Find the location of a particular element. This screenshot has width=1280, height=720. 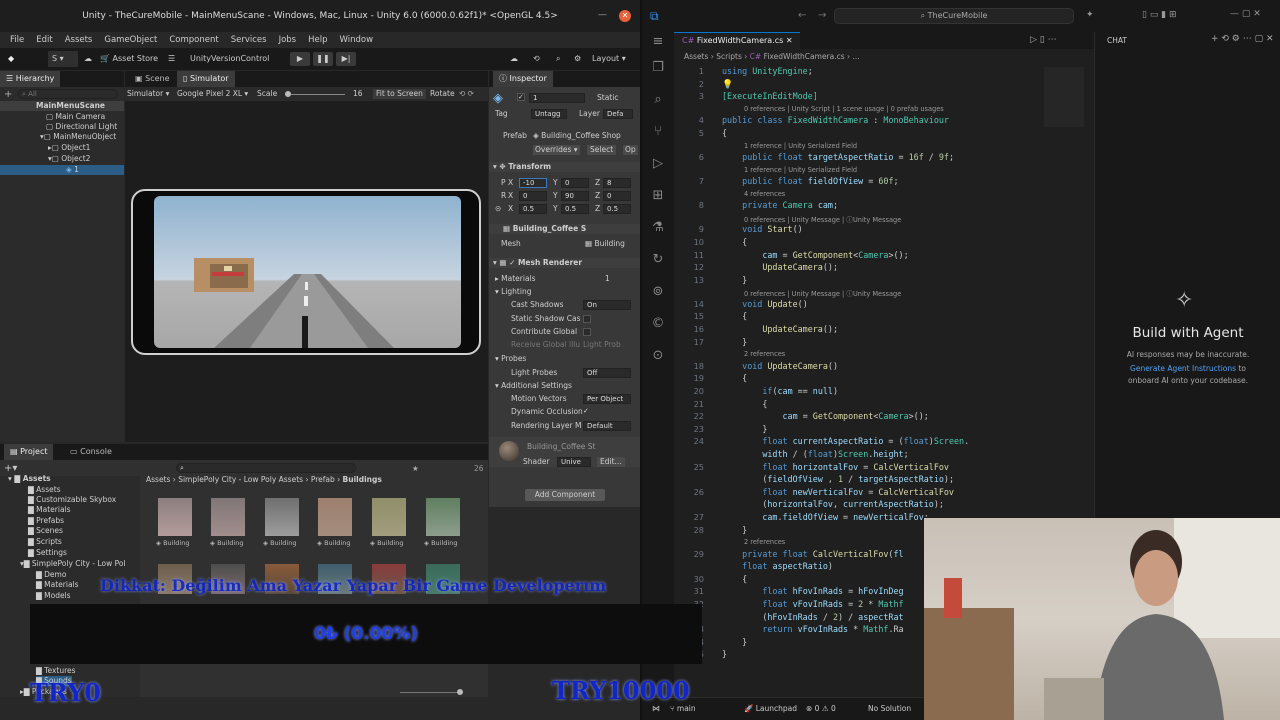

minimap is located at coordinates (1064, 97).